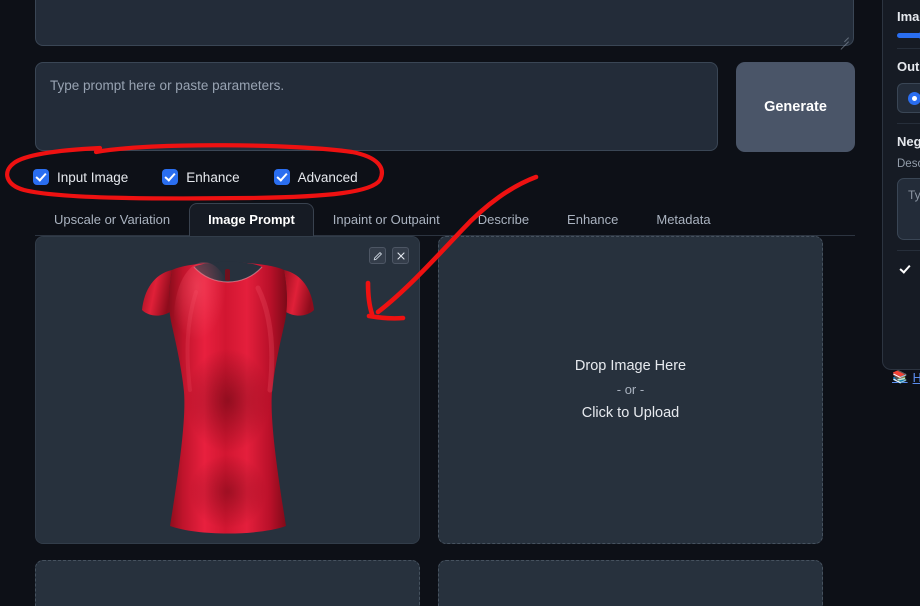  What do you see at coordinates (630, 413) in the screenshot?
I see `dropzone-line-2: Click to Upload` at bounding box center [630, 413].